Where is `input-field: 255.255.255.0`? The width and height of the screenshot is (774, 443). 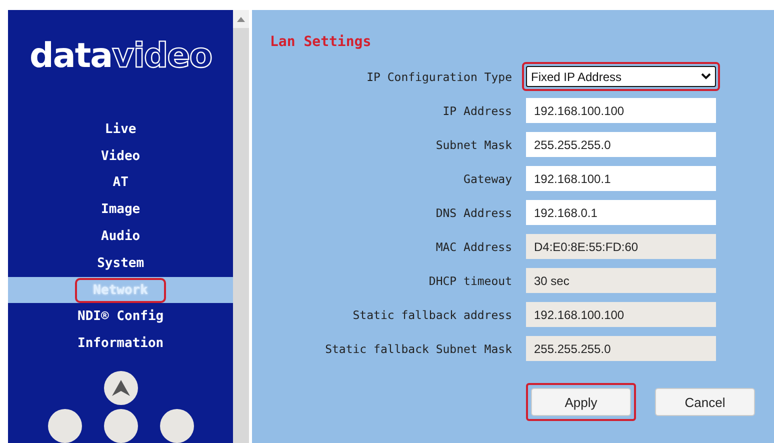
input-field: 255.255.255.0 is located at coordinates (621, 144).